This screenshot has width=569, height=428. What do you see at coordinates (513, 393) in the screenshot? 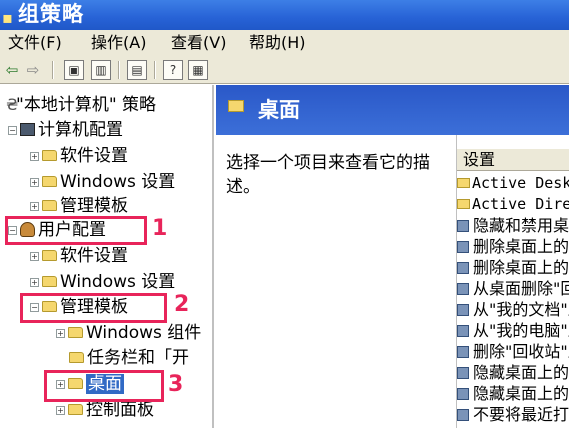
I see `list-item: 隐藏桌面上的"Internet Explorer"图标` at bounding box center [513, 393].